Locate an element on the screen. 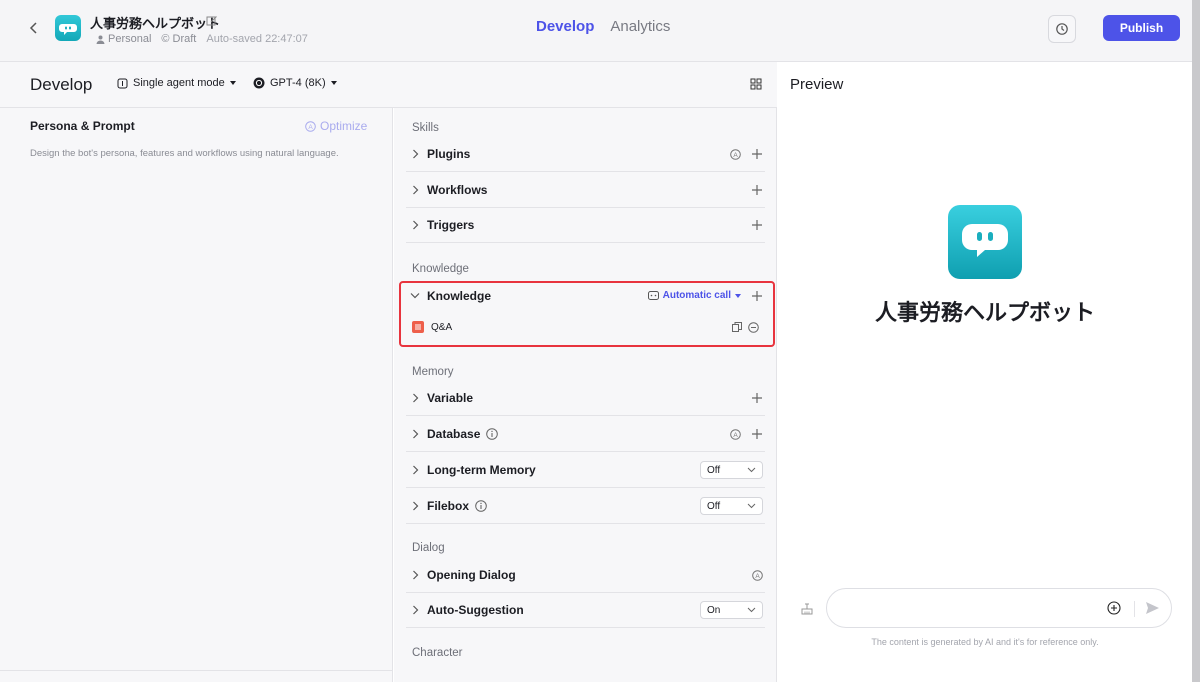 Image resolution: width=1200 pixels, height=682 pixels. select-value: On is located at coordinates (714, 610).